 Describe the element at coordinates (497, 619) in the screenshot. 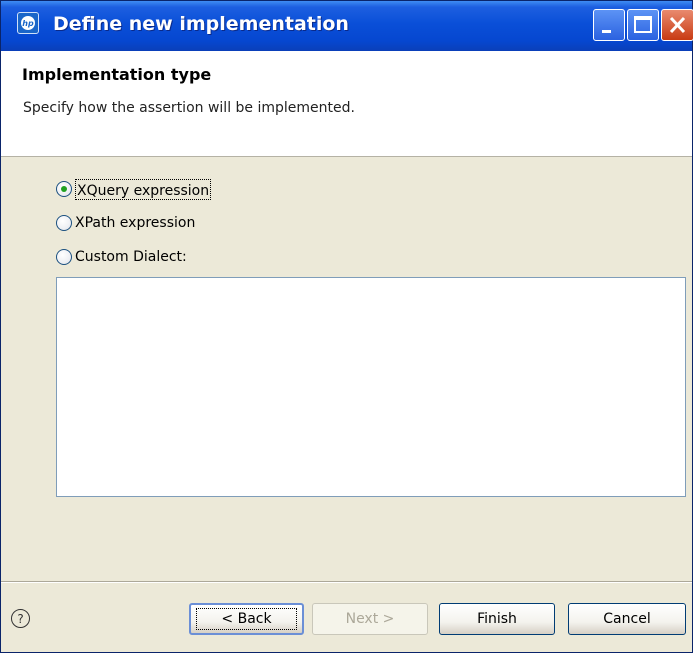

I see `finish-button: Finish` at that location.